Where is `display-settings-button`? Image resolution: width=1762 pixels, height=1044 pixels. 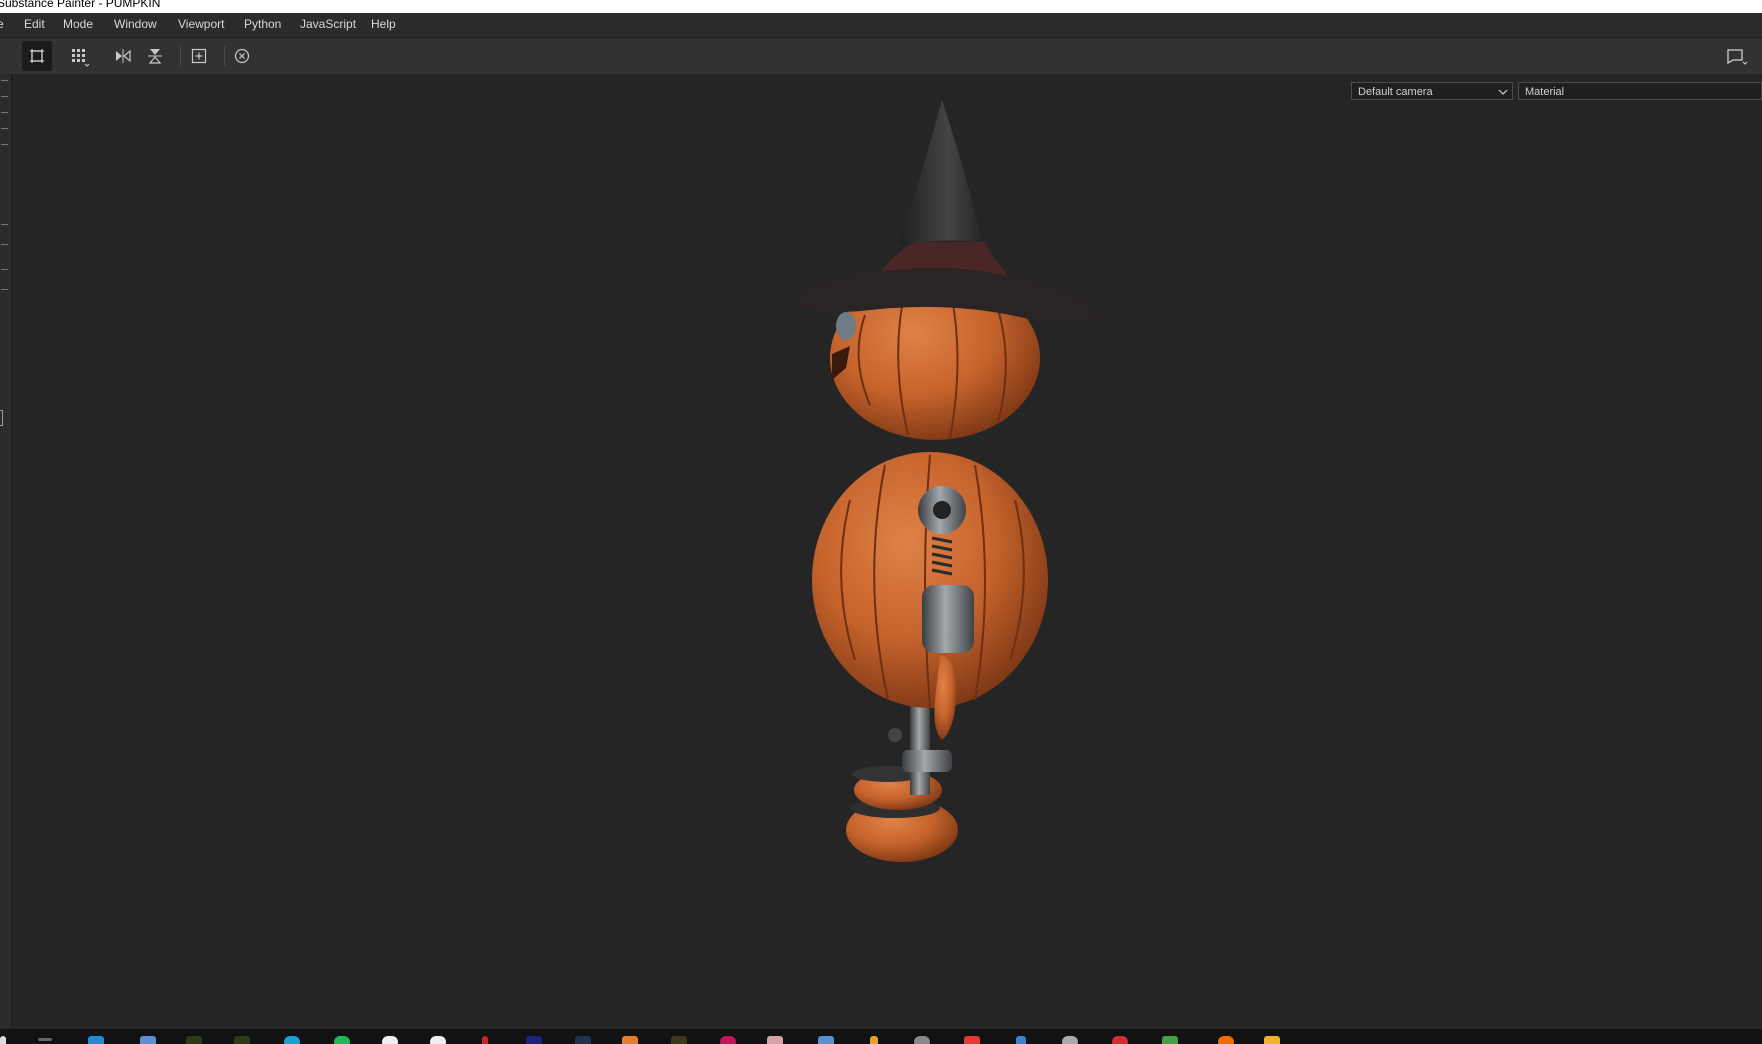
display-settings-button is located at coordinates (1737, 56).